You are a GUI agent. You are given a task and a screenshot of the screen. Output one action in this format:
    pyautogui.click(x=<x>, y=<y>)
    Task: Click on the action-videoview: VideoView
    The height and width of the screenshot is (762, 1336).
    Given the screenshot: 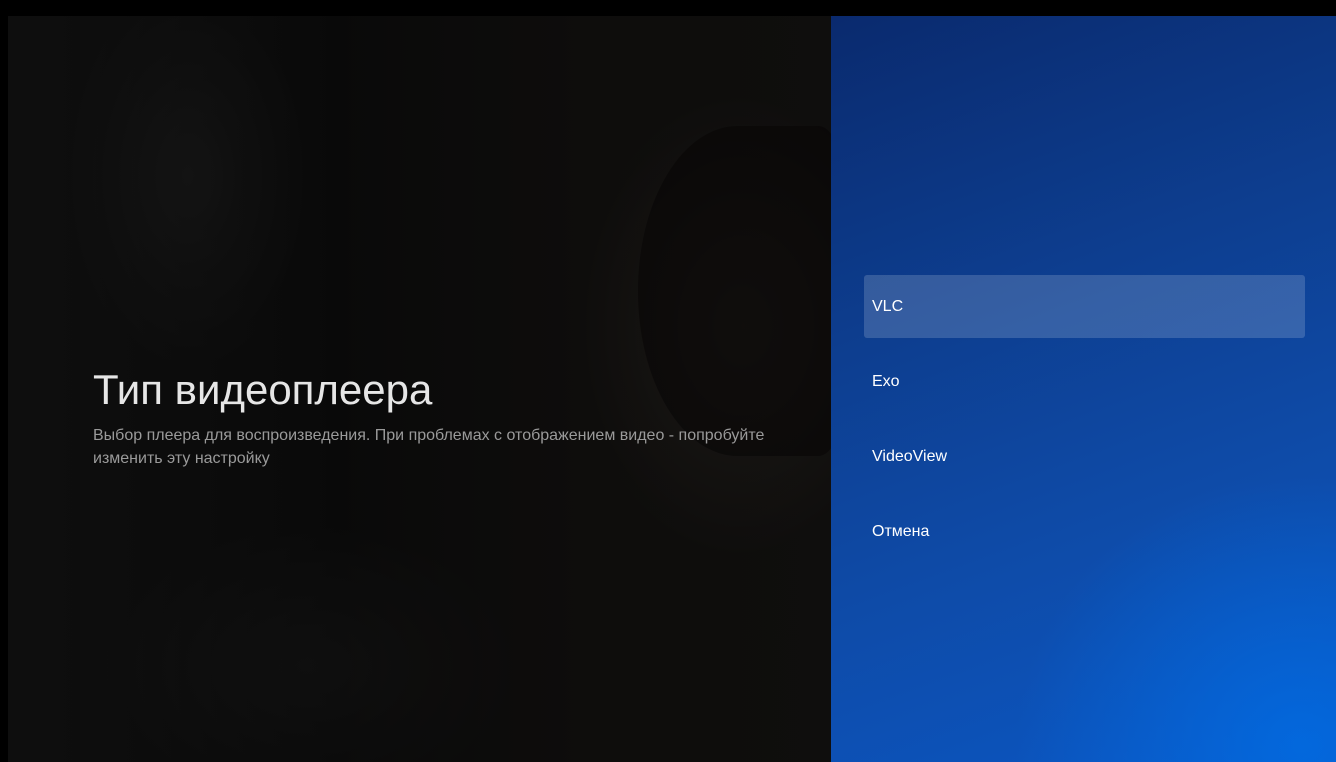 What is the action you would take?
    pyautogui.click(x=1084, y=456)
    